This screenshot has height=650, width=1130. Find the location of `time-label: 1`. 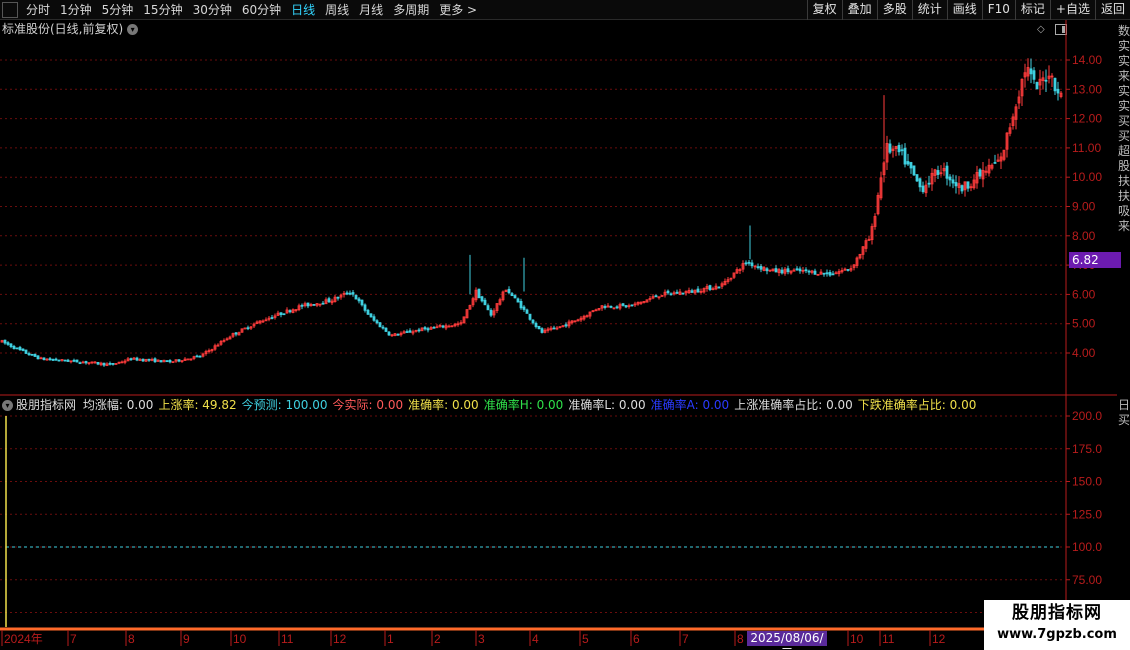

time-label: 1 is located at coordinates (390, 639).